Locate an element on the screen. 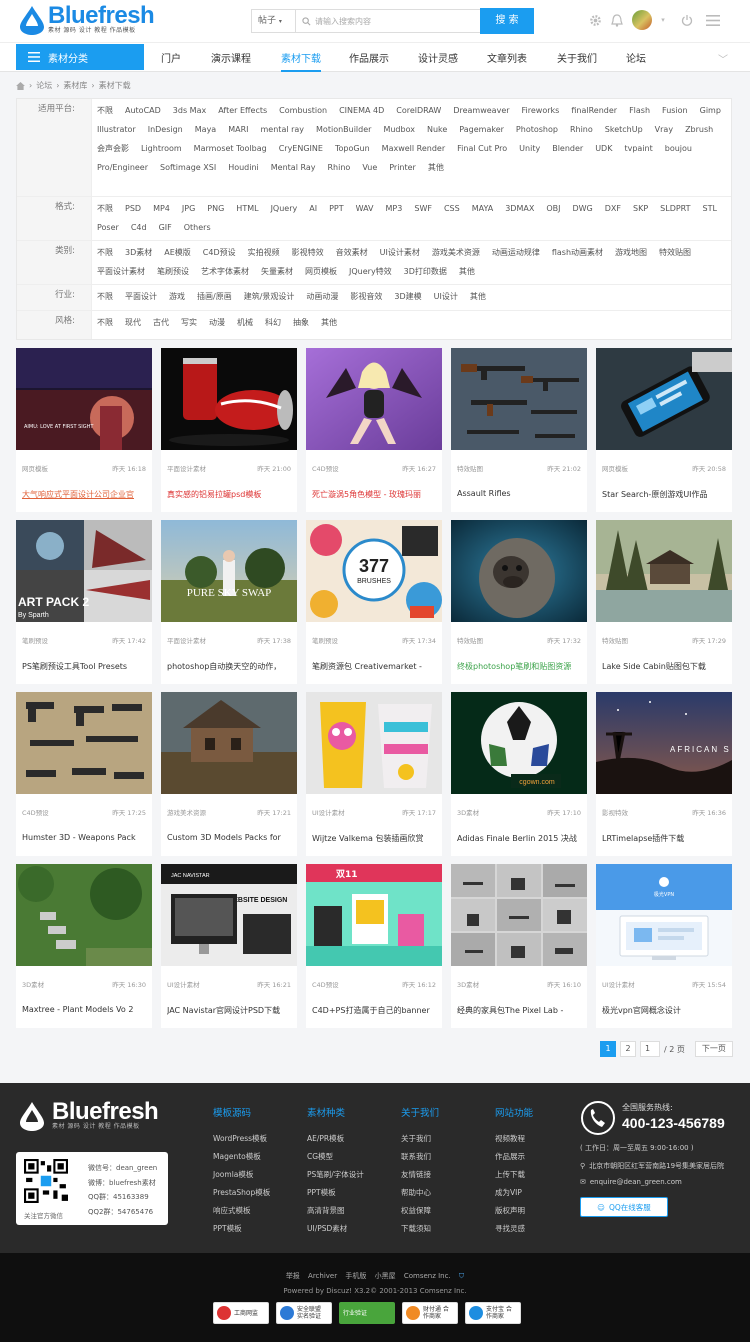 This screenshot has height=1342, width=750. card-title: photoshop自动换天空的动作， is located at coordinates (229, 666).